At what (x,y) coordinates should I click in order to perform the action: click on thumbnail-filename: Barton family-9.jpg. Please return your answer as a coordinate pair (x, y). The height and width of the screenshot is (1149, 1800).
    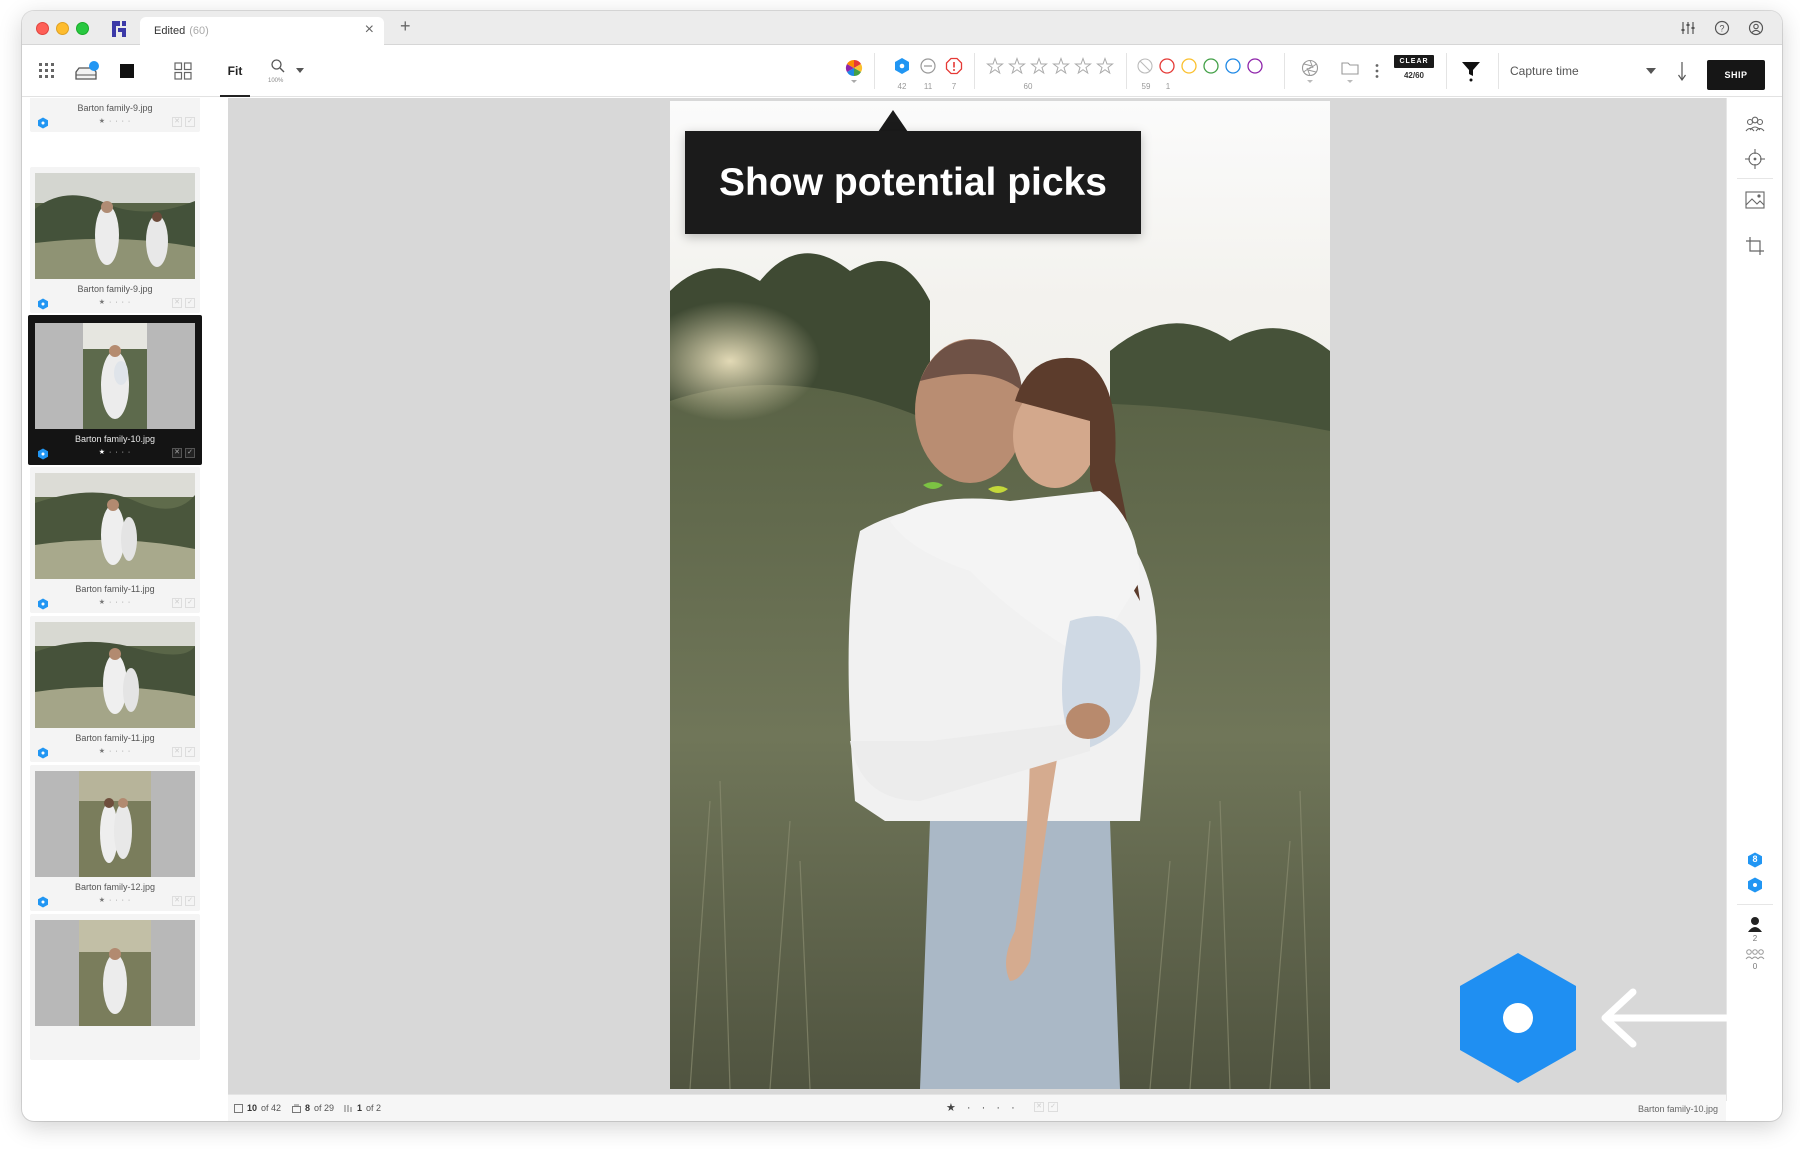
    Looking at the image, I should click on (115, 289).